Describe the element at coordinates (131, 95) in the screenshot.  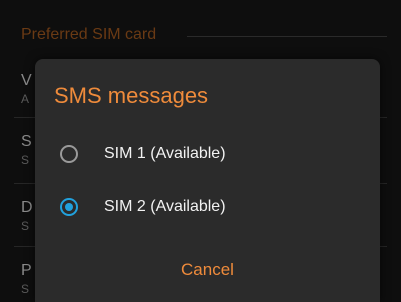
I see `dialog-title: SMS messages` at that location.